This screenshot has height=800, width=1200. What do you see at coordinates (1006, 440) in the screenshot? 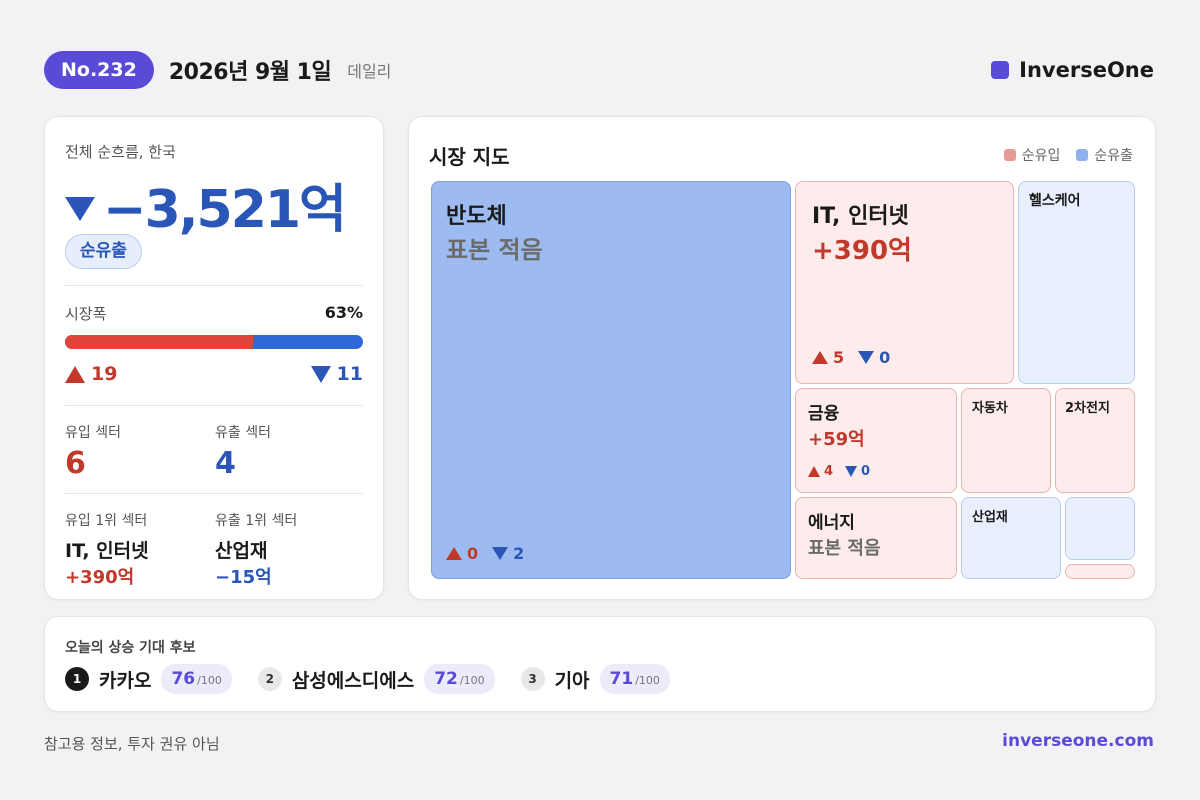
I see `tile-automobile: 자동차` at bounding box center [1006, 440].